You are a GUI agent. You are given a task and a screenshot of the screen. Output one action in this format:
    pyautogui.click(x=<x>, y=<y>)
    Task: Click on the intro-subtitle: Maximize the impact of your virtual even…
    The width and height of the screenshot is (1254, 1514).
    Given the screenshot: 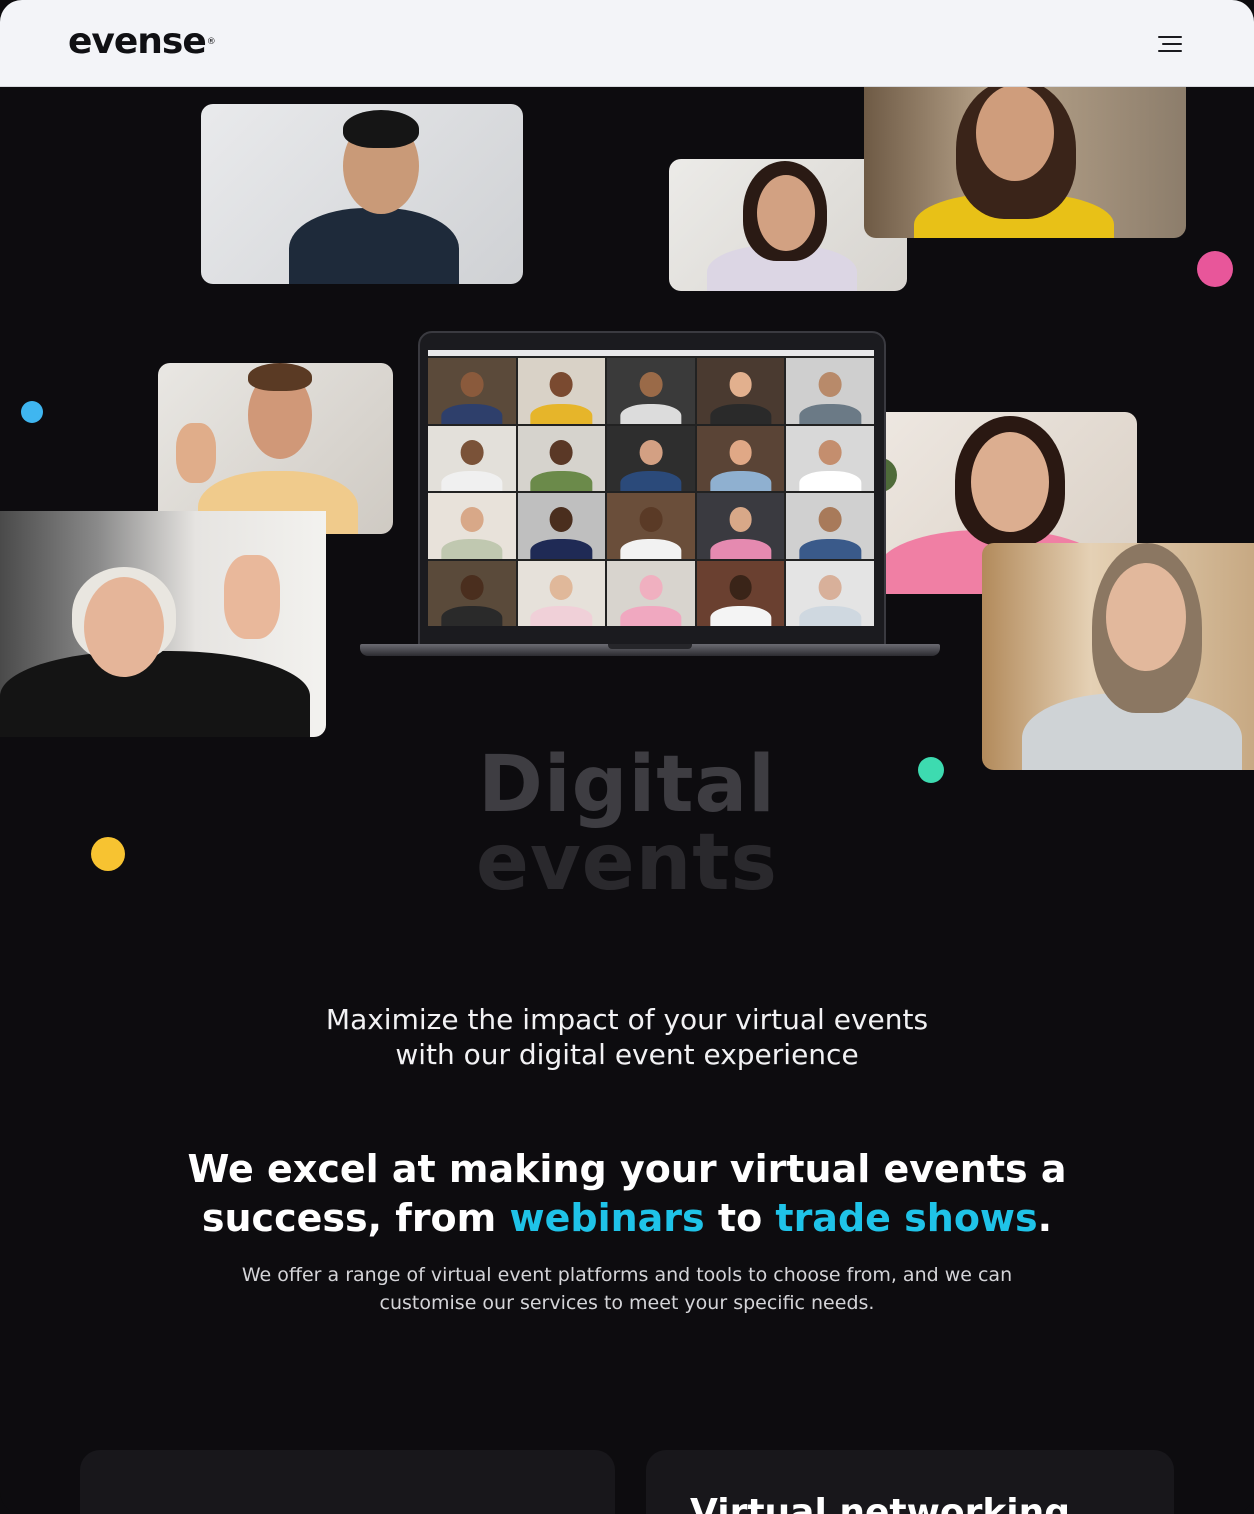 What is the action you would take?
    pyautogui.click(x=627, y=1037)
    